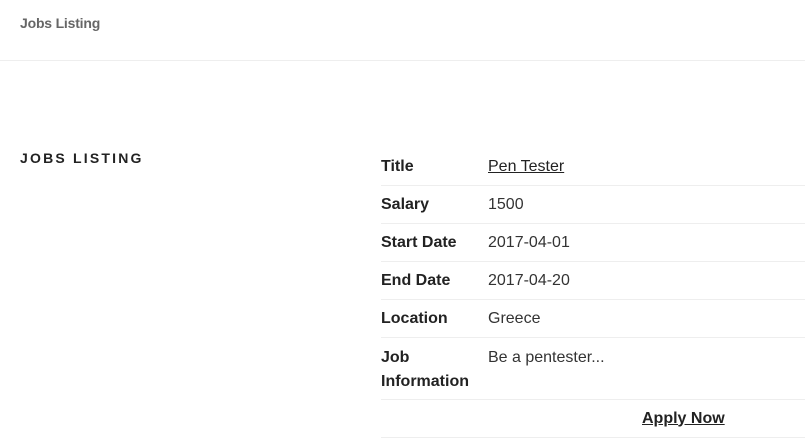 This screenshot has width=805, height=448. I want to click on section-heading: JOBS LISTING, so click(82, 158).